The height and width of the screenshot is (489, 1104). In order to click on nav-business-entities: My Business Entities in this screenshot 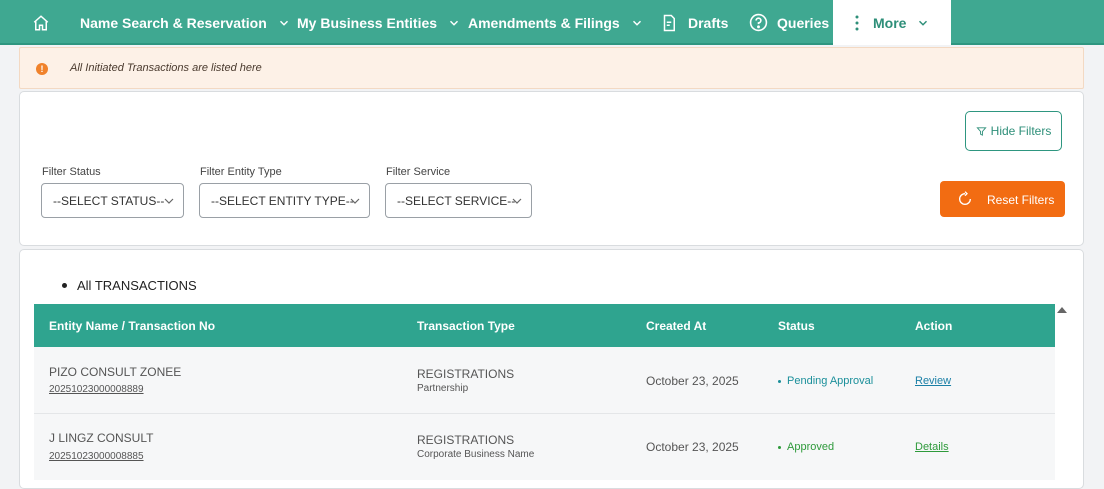, I will do `click(379, 22)`.